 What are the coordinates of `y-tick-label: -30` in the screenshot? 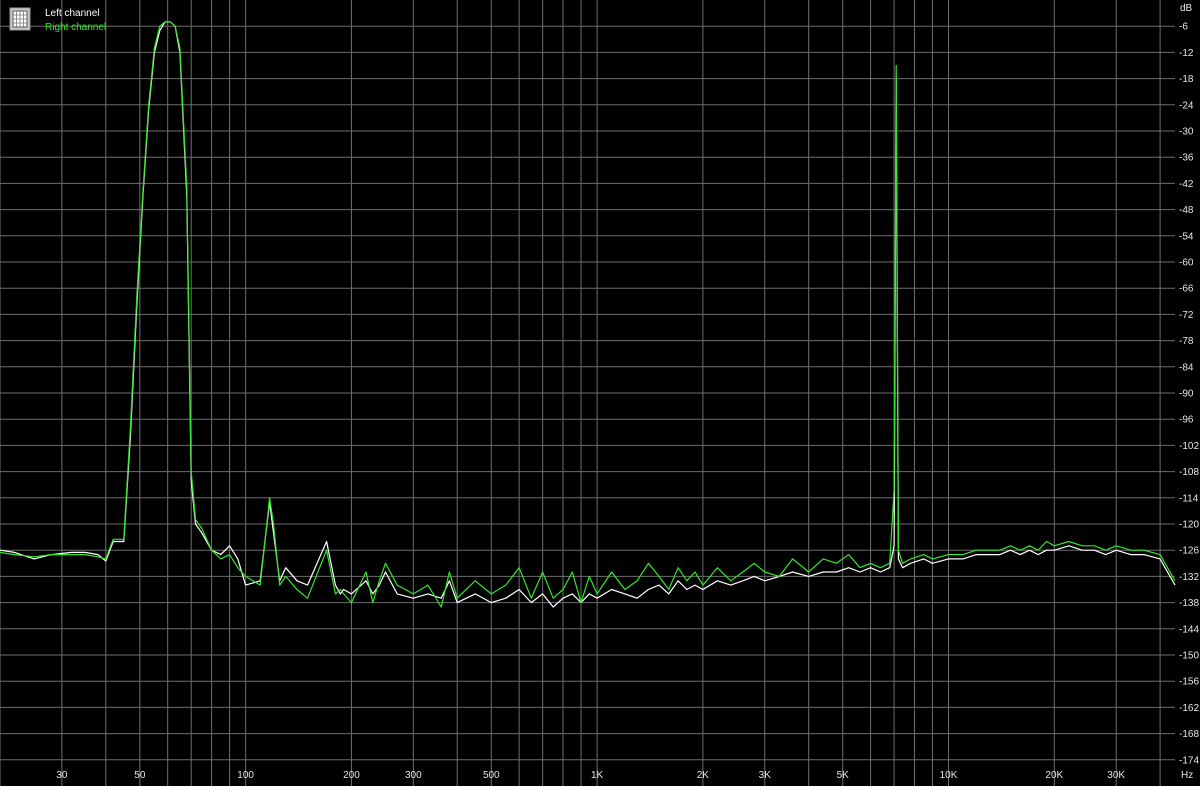 It's located at (1186, 132).